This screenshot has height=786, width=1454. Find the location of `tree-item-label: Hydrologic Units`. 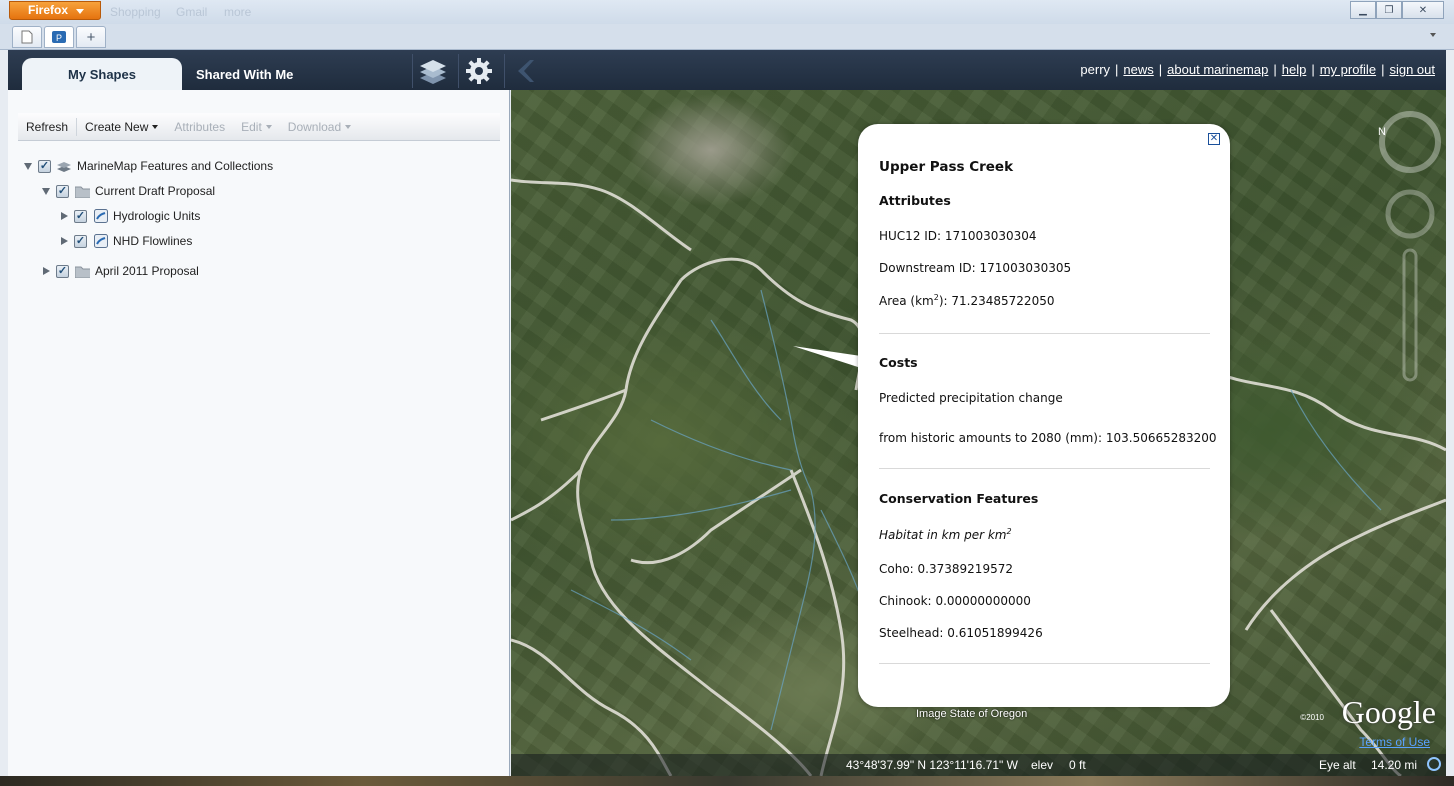

tree-item-label: Hydrologic Units is located at coordinates (157, 216).